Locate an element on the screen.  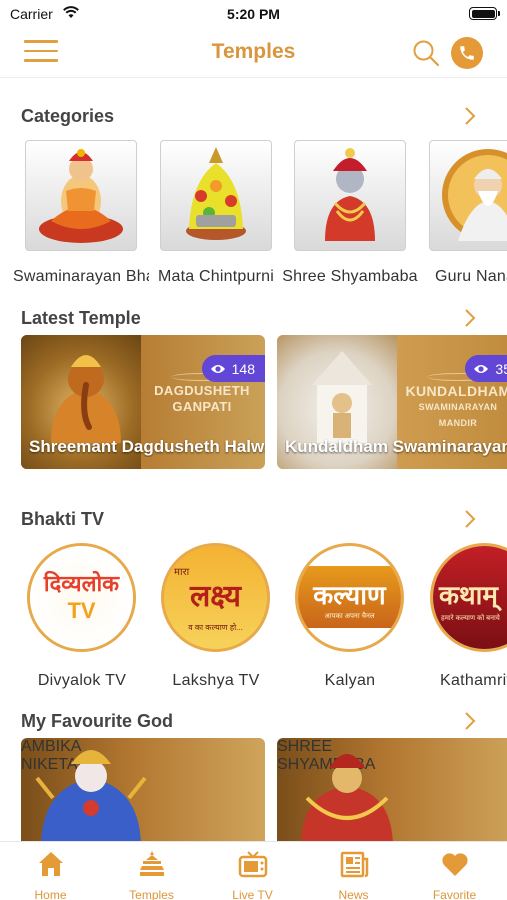
category-item: Swaminarayan Bhagwan is located at coordinates (81, 213).